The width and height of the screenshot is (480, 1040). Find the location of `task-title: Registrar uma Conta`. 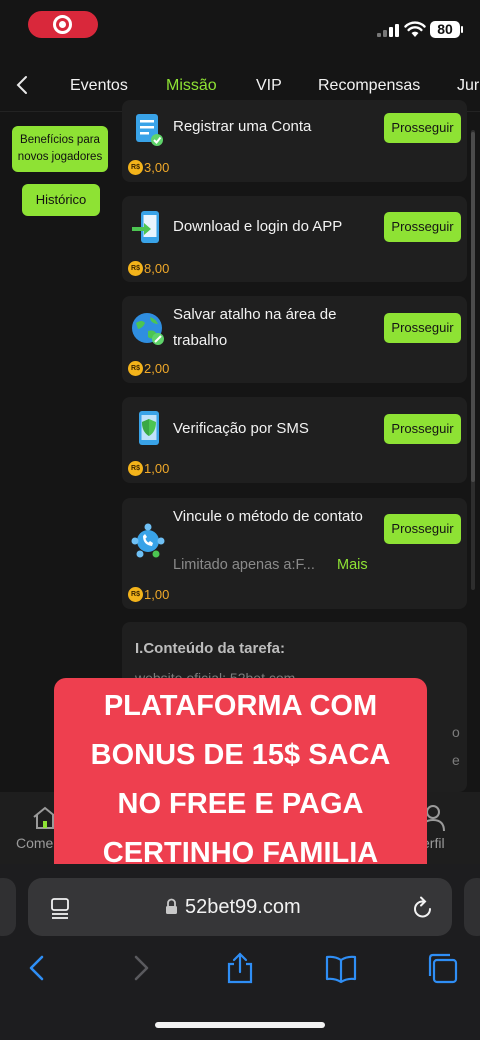

task-title: Registrar uma Conta is located at coordinates (242, 126).